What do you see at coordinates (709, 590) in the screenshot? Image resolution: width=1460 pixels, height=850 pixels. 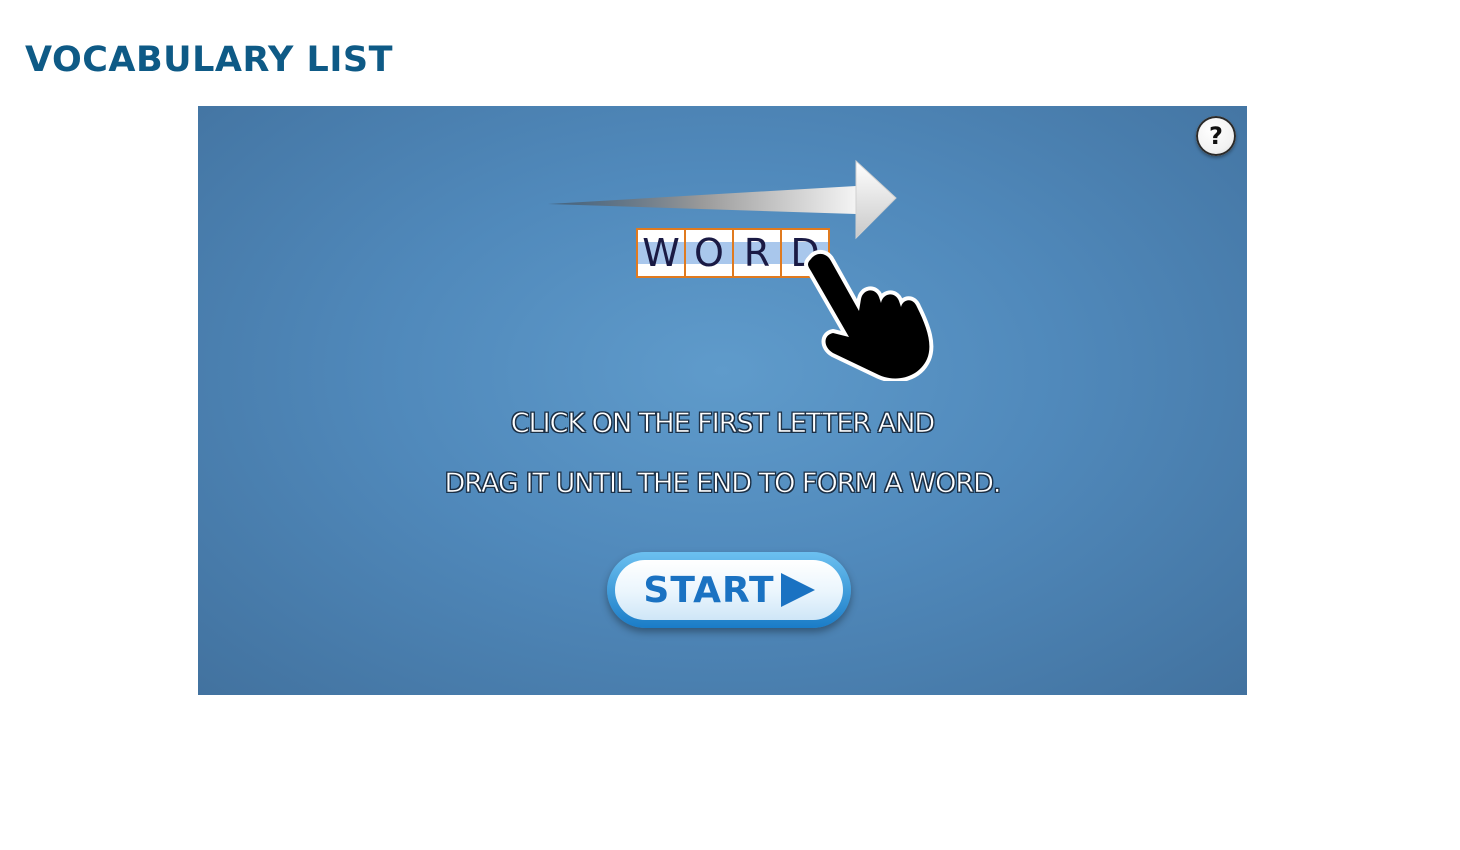 I see `start-label: START` at bounding box center [709, 590].